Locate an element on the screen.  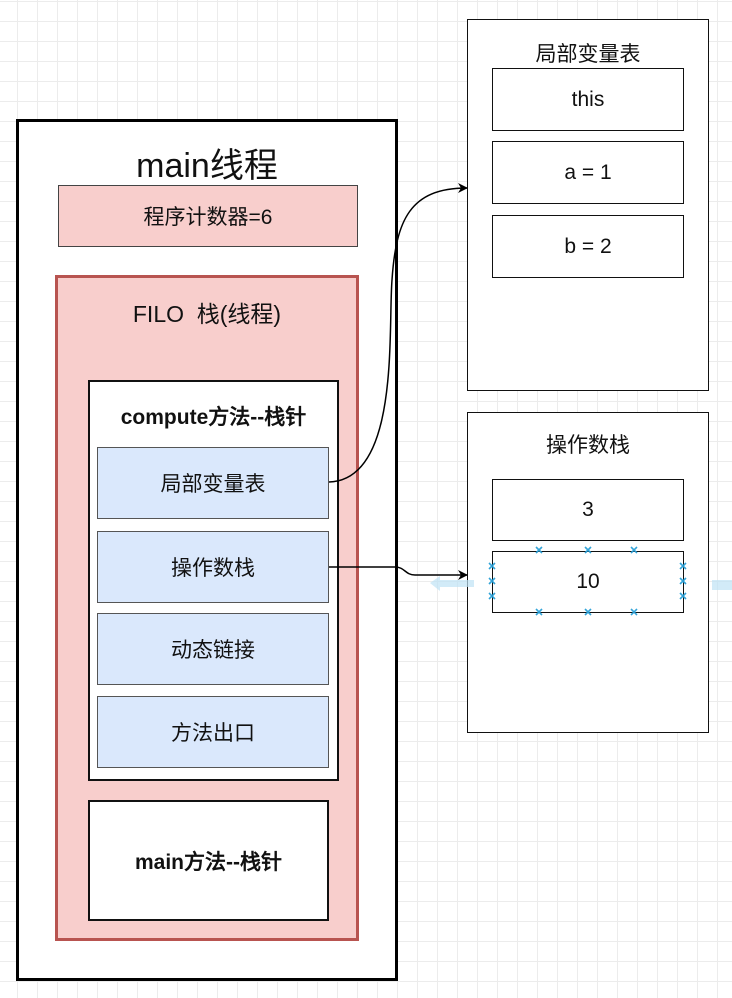
hover-arrow-right-icon is located at coordinates (722, 585).